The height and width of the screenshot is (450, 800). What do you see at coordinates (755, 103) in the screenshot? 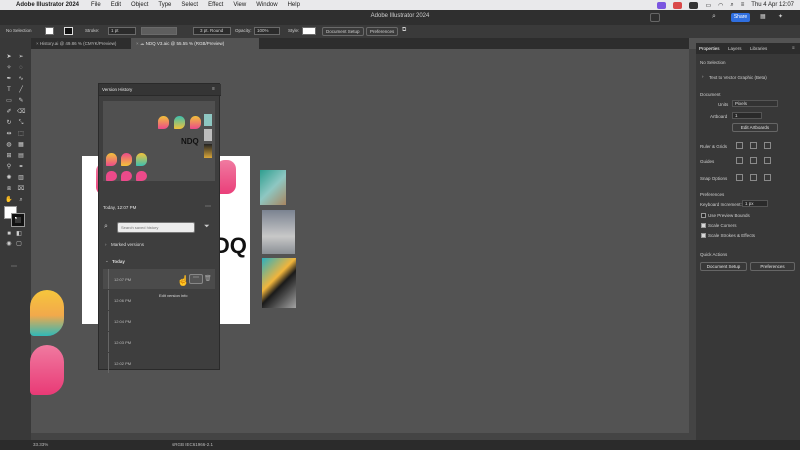
I see `units-select: Pixels` at bounding box center [755, 103].